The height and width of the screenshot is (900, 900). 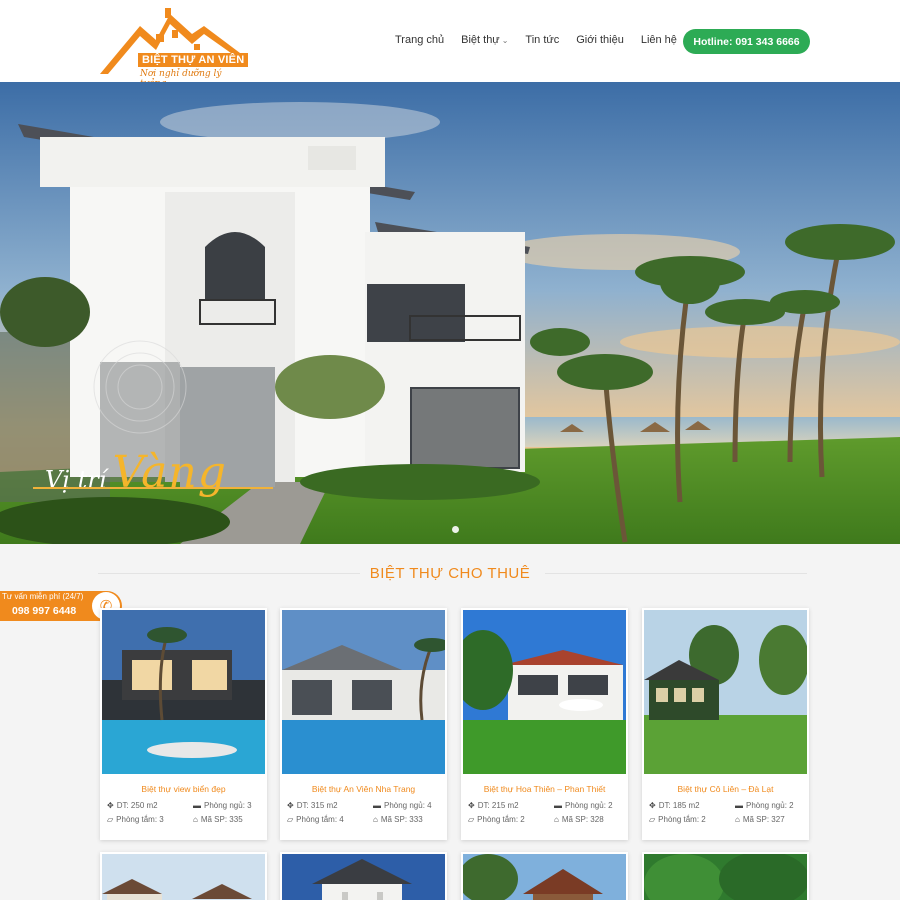 I want to click on nav-item-news: Tin tức, so click(x=542, y=40).